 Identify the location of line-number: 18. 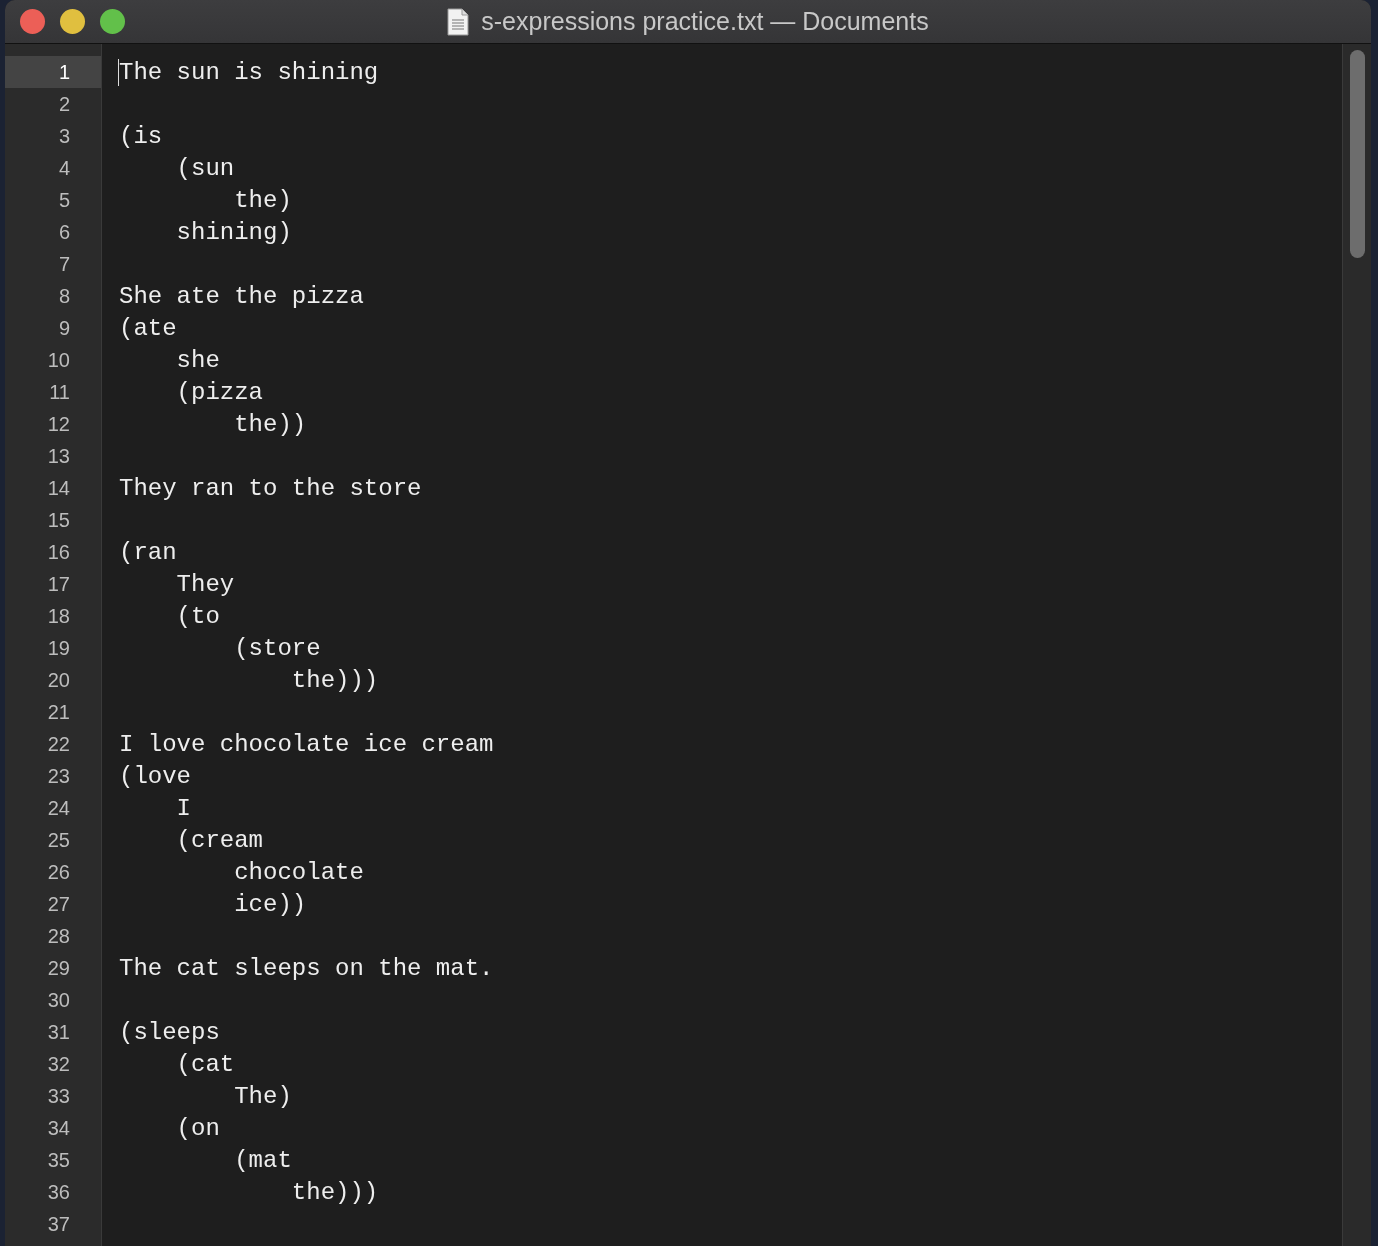
(58, 616).